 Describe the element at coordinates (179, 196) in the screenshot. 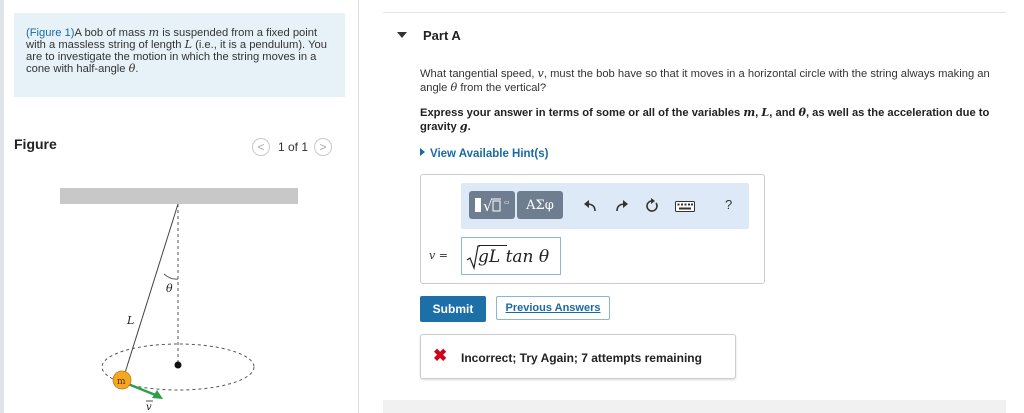

I see `ceiling-support` at that location.